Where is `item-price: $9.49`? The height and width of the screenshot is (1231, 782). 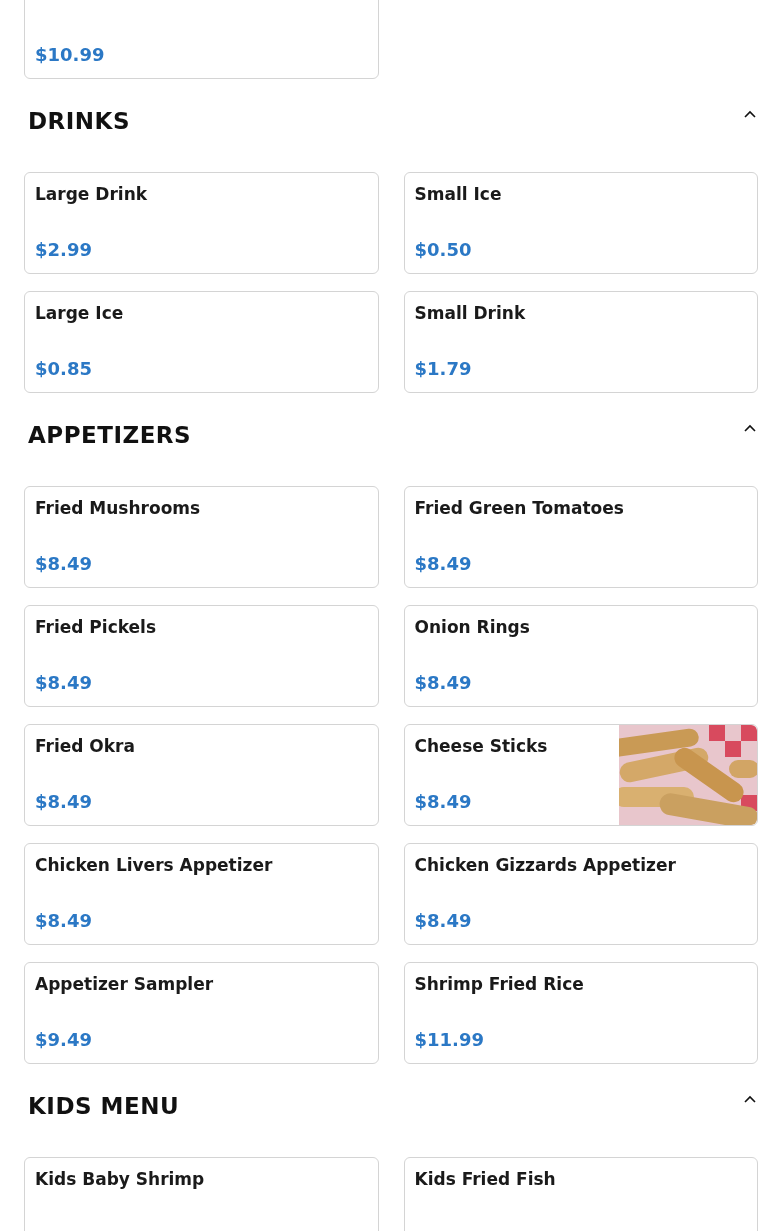
item-price: $9.49 is located at coordinates (64, 1040).